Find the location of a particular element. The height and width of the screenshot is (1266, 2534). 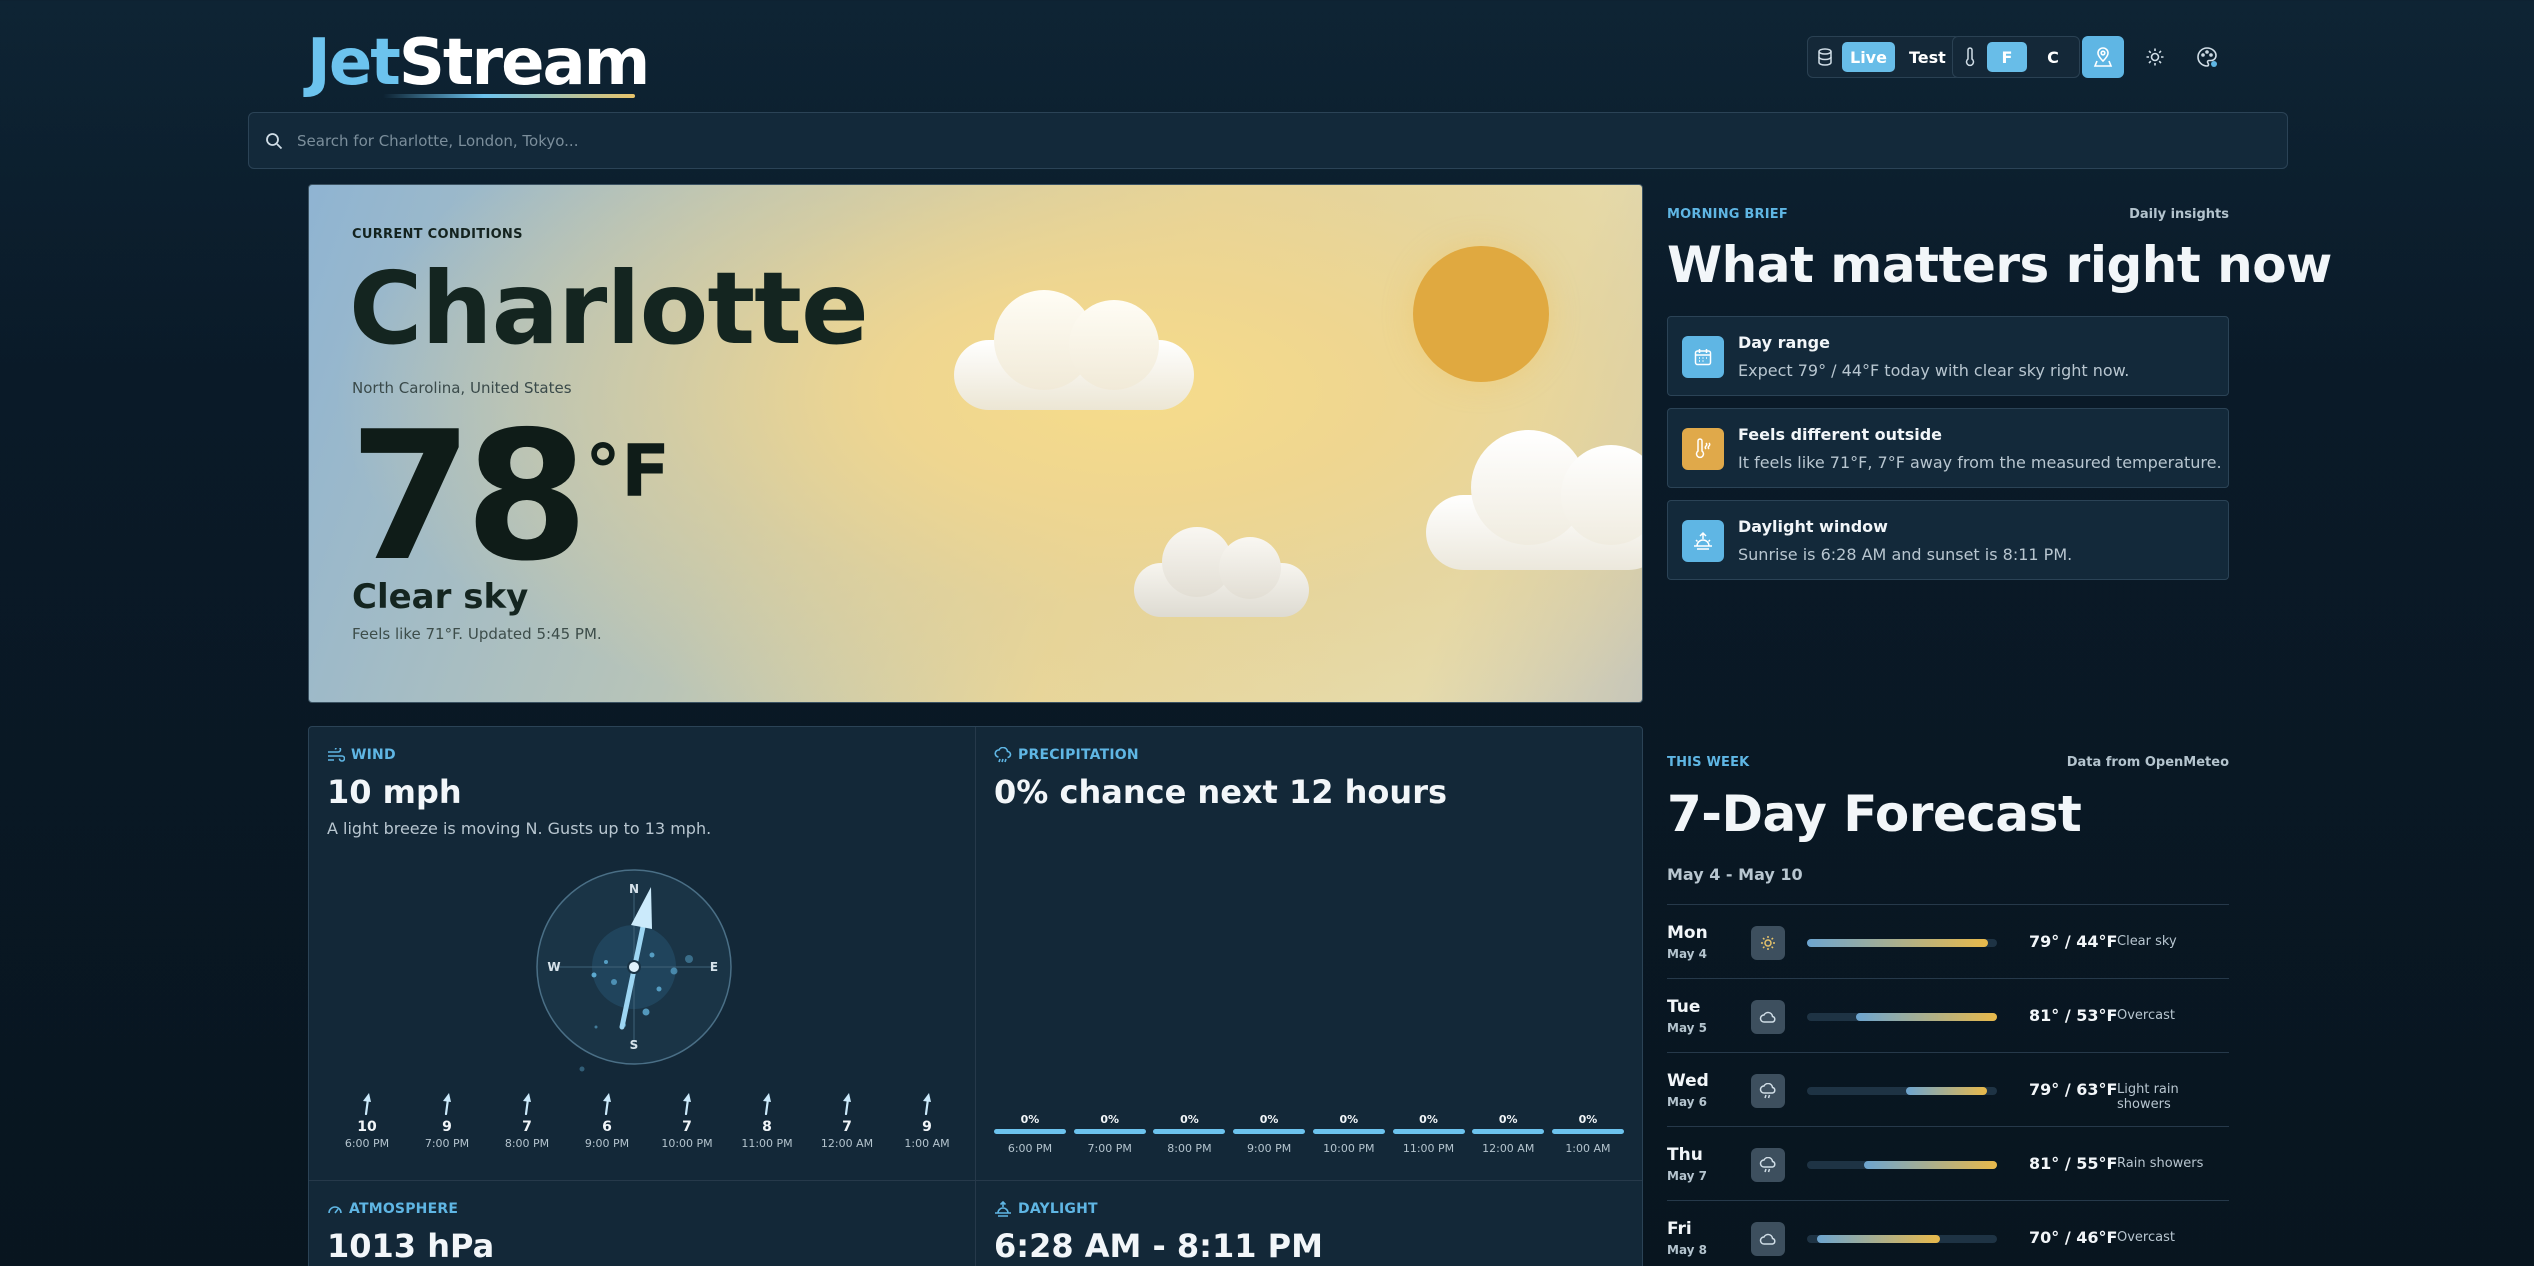

wind-hour-item: 10 6:00 PM is located at coordinates (367, 1121).